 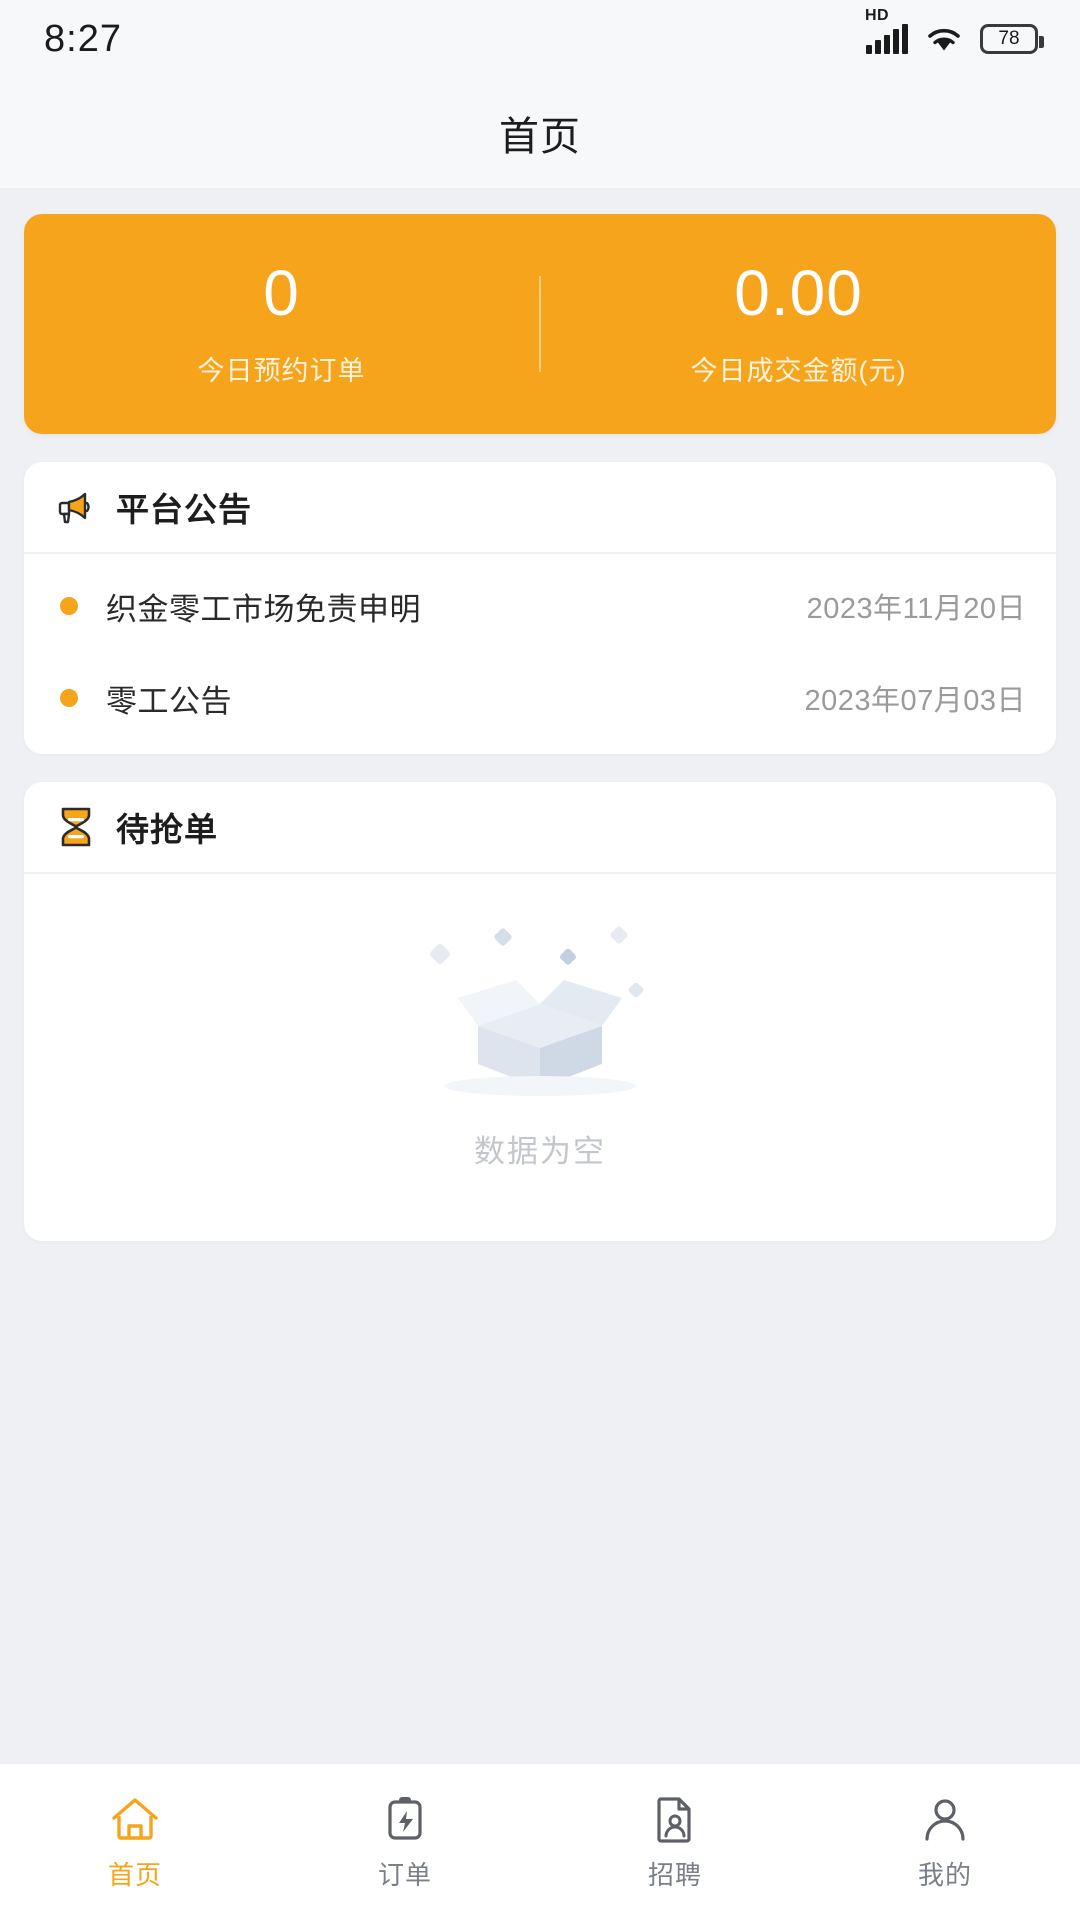 What do you see at coordinates (877, 15) in the screenshot?
I see `hd-label: HD` at bounding box center [877, 15].